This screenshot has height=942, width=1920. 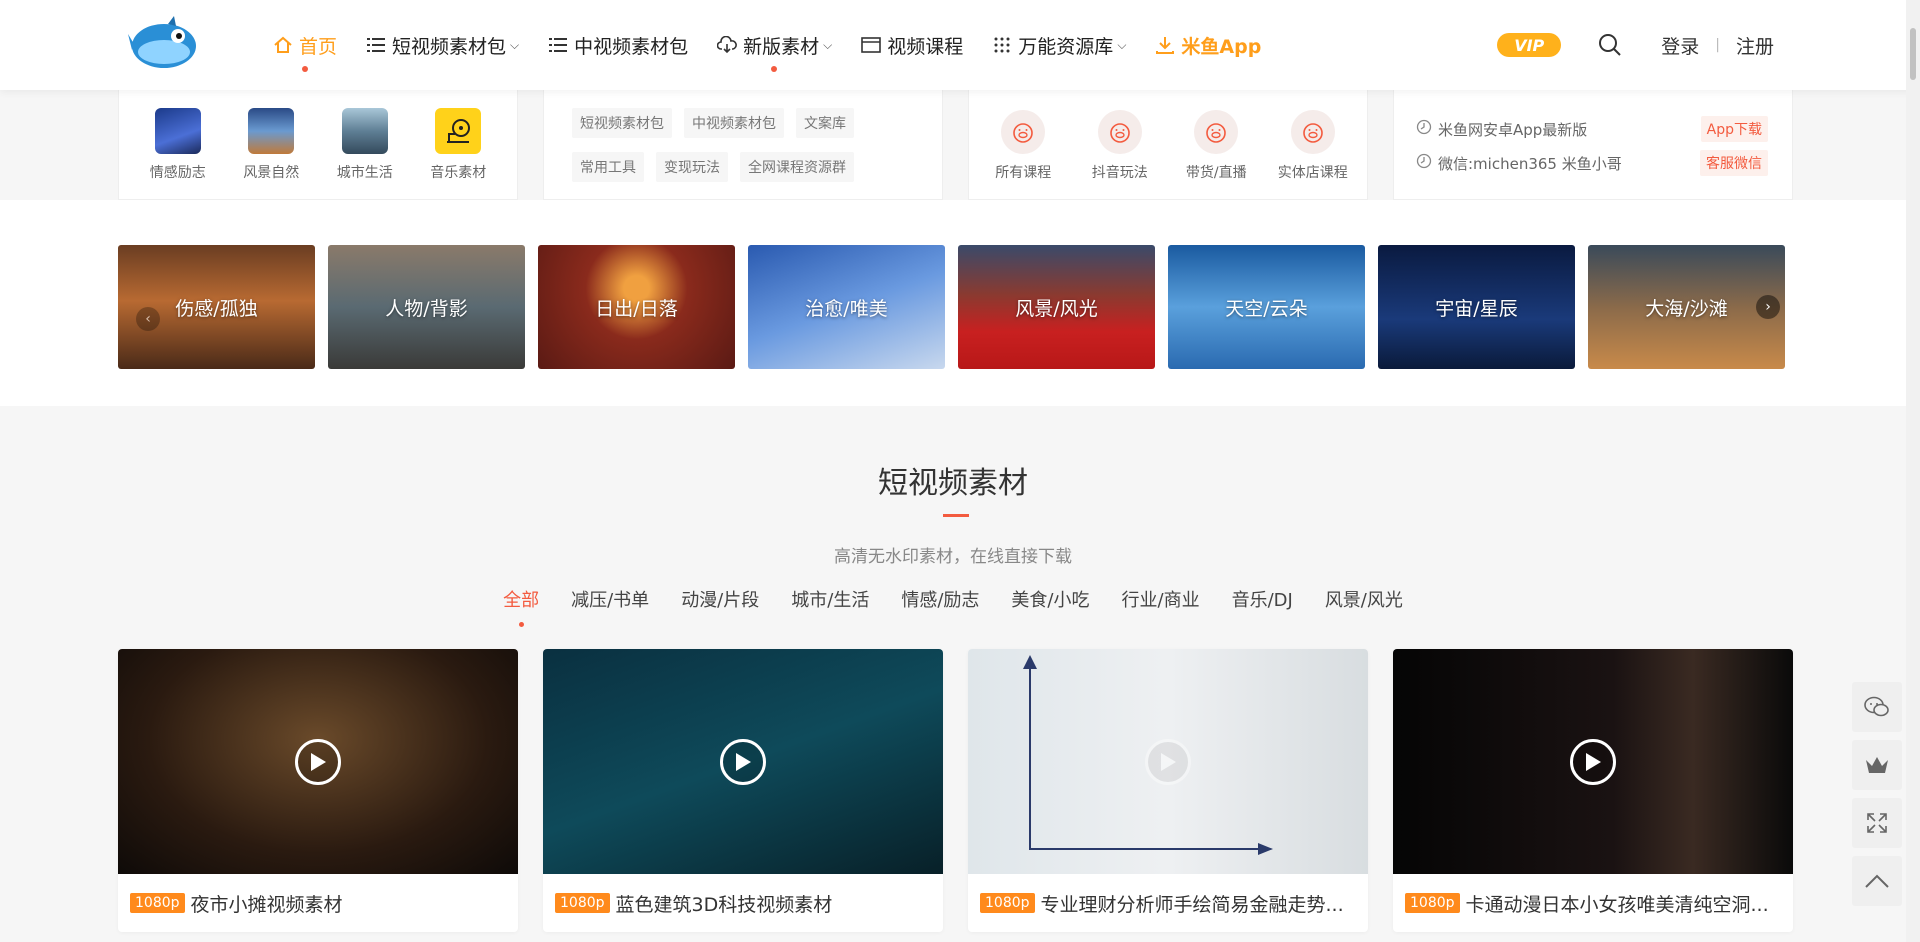 What do you see at coordinates (724, 903) in the screenshot?
I see `video-title: 蓝色建筑3D科技视频素材` at bounding box center [724, 903].